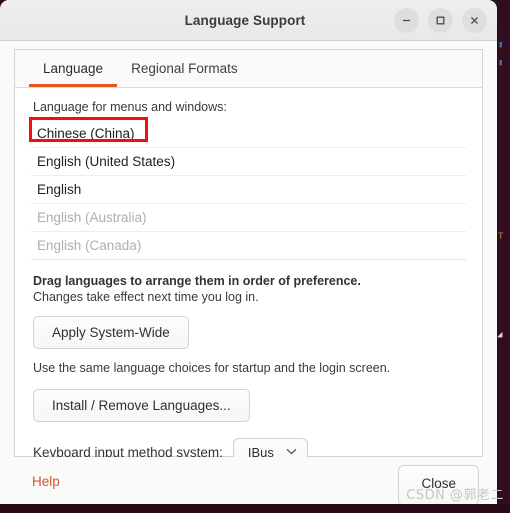 The width and height of the screenshot is (510, 513). I want to click on window-title: Language Support, so click(245, 20).